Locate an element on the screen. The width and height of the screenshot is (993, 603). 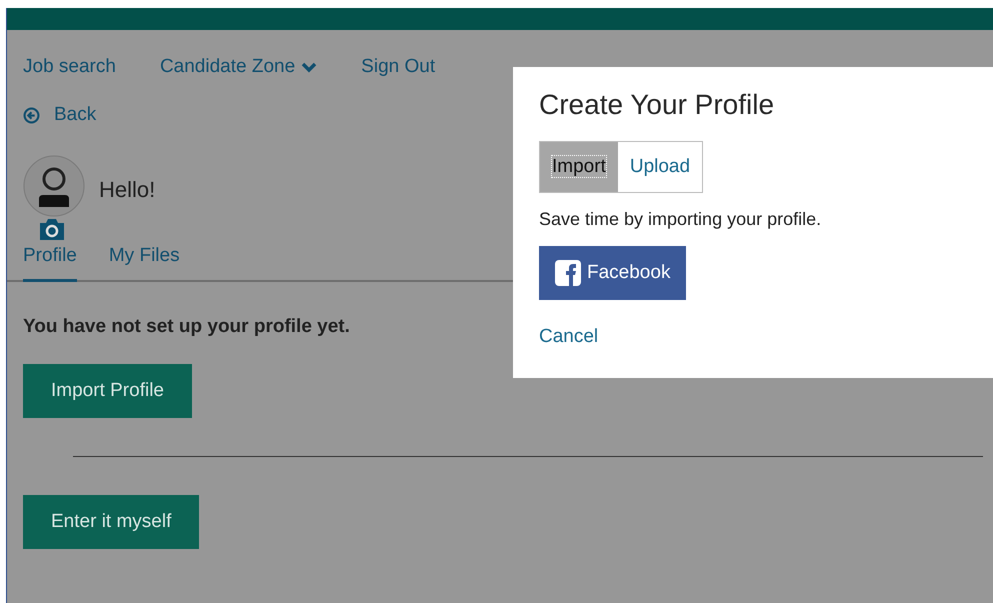
profile-status-text: You have not set up your profile yet. is located at coordinates (186, 327).